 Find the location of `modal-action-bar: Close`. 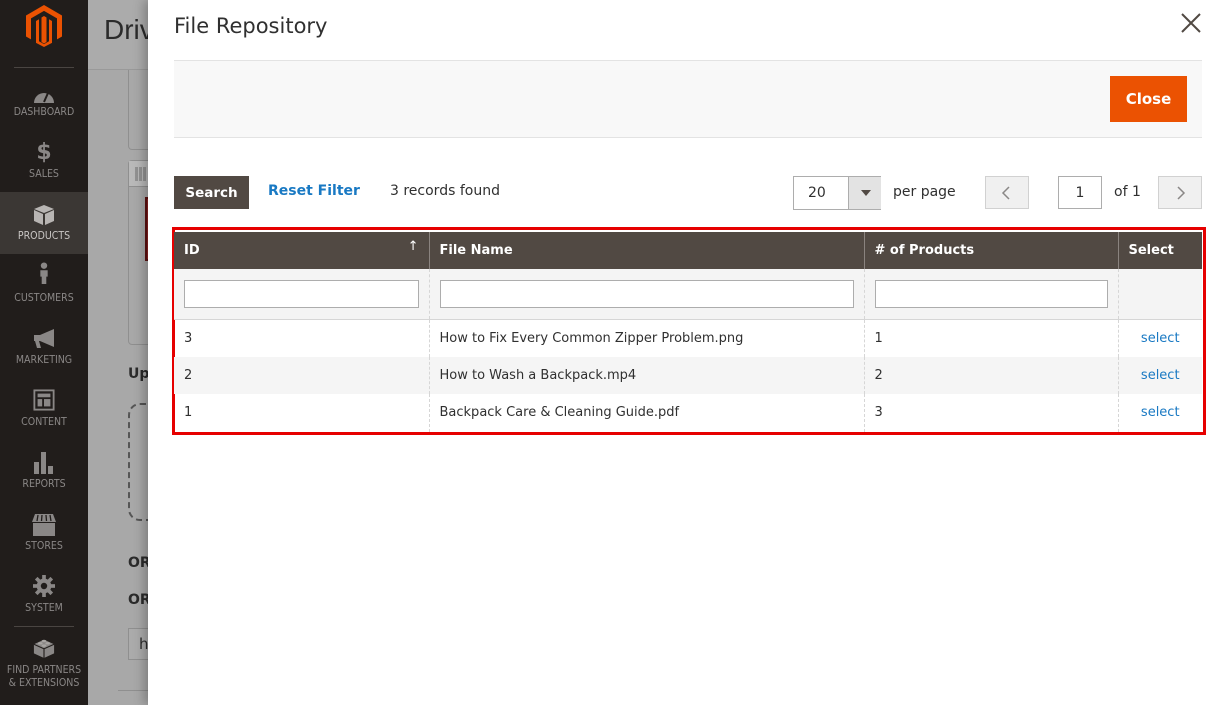

modal-action-bar: Close is located at coordinates (688, 99).